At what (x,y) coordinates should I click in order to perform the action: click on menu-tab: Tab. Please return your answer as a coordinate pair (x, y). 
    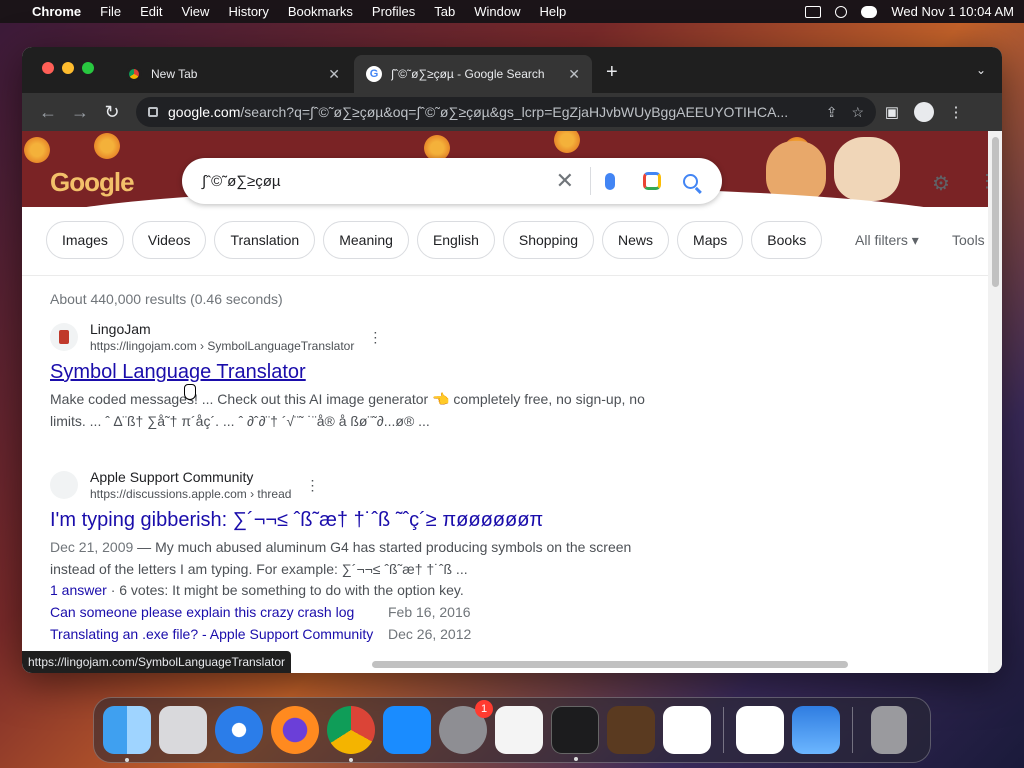
    Looking at the image, I should click on (444, 11).